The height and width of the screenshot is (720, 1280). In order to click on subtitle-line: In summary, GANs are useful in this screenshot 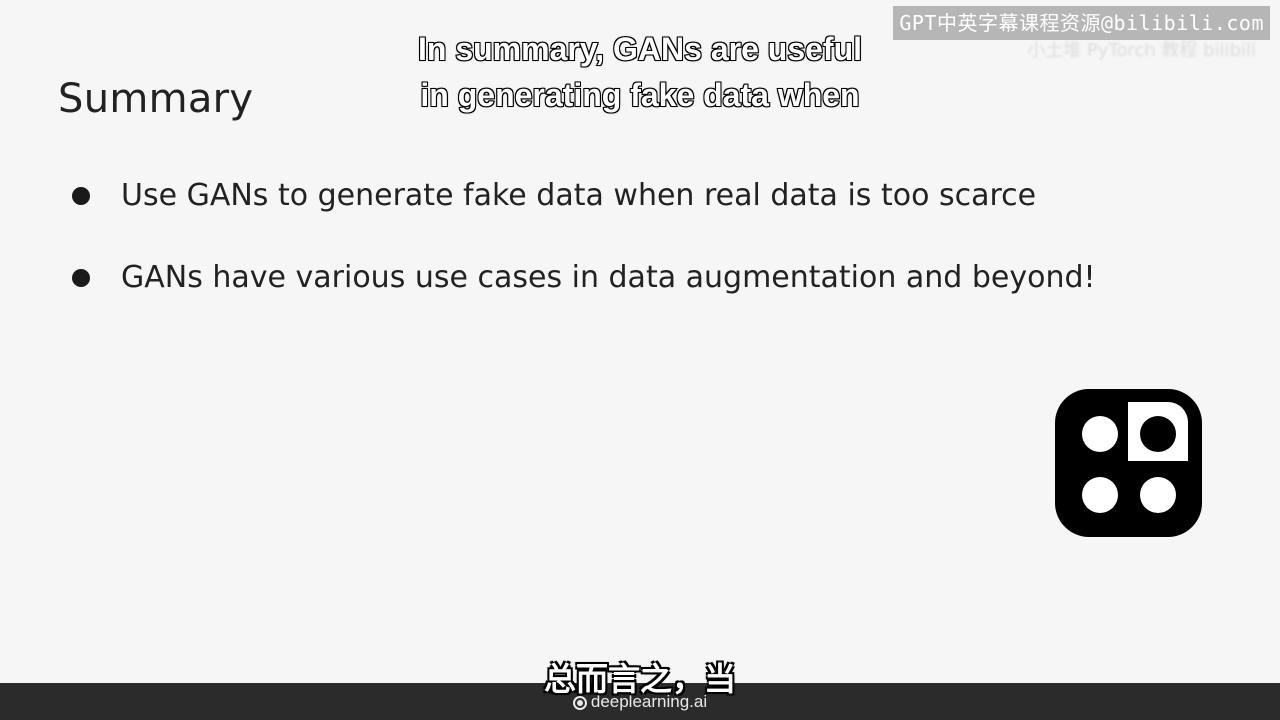, I will do `click(640, 49)`.